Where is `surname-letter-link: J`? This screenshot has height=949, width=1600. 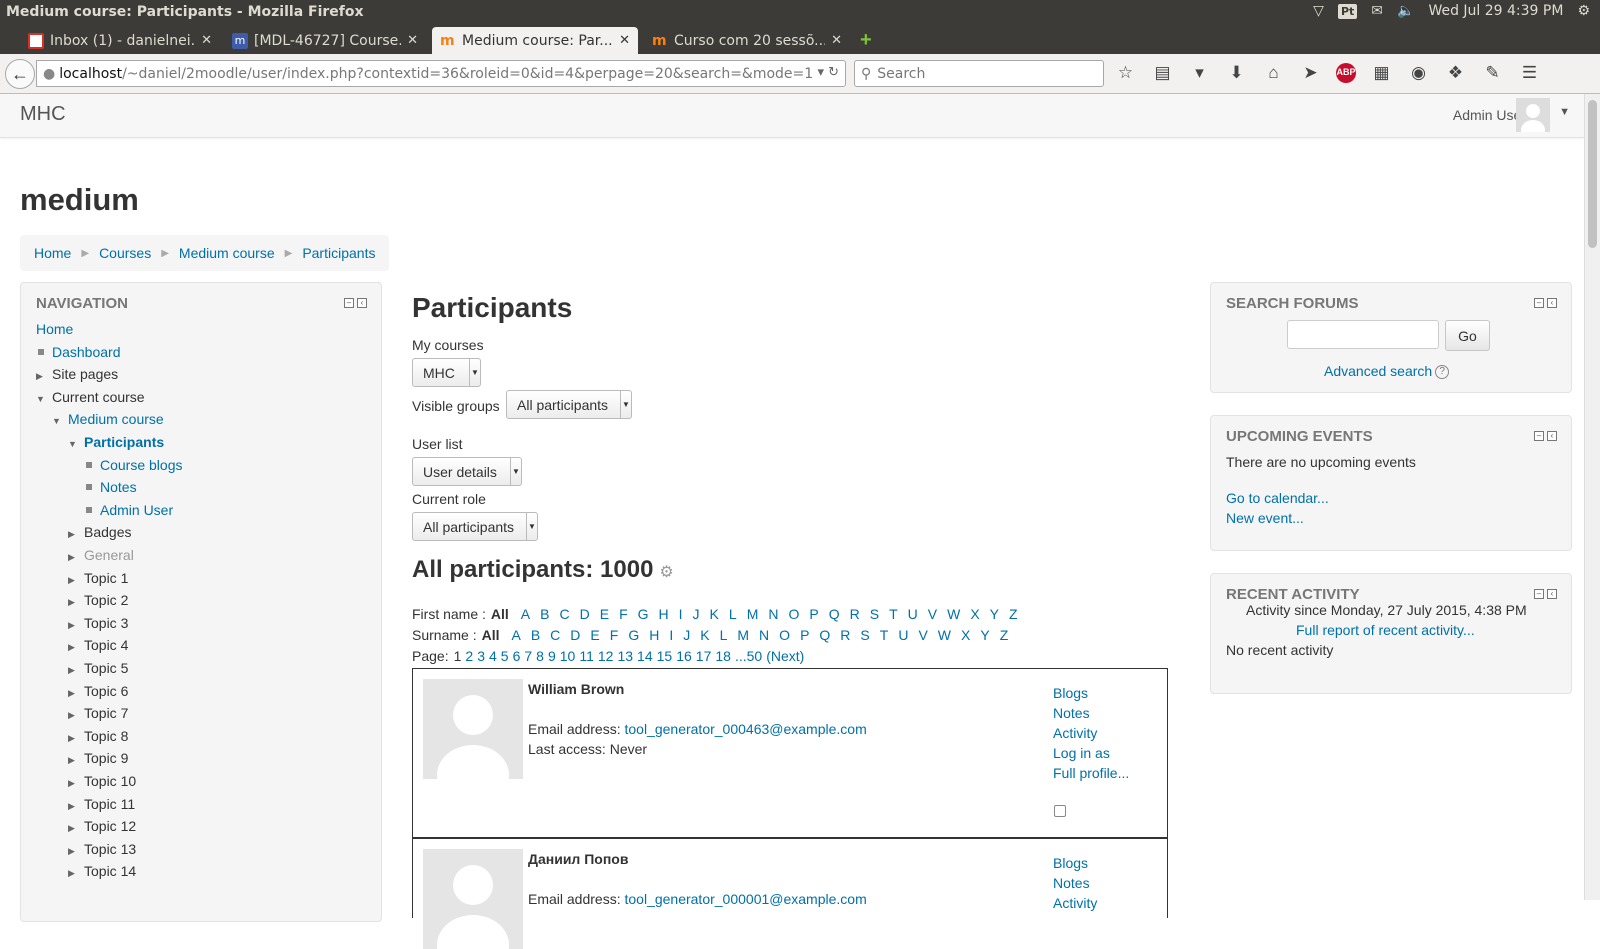 surname-letter-link: J is located at coordinates (686, 635).